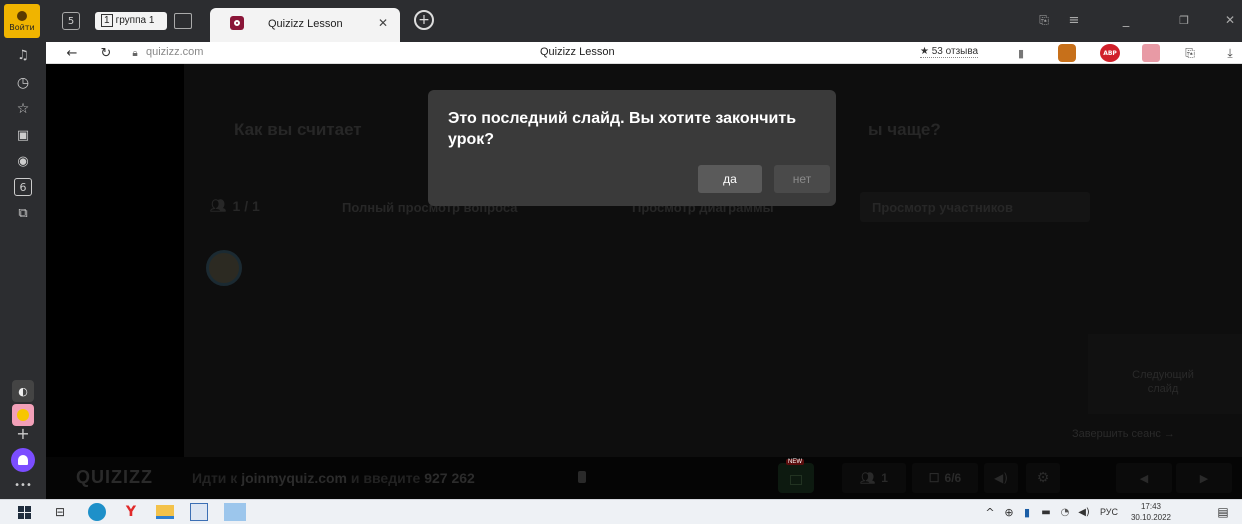 Image resolution: width=1242 pixels, height=524 pixels. What do you see at coordinates (1001, 478) in the screenshot?
I see `volume-icon: ◀)` at bounding box center [1001, 478].